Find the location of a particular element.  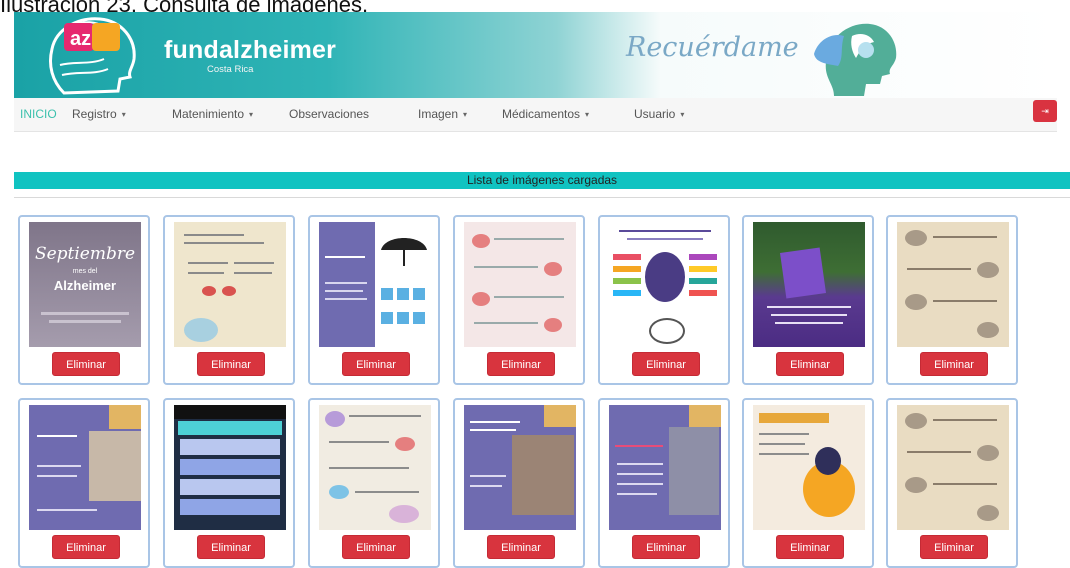

brand-subtitle: Costa Rica is located at coordinates (230, 69).